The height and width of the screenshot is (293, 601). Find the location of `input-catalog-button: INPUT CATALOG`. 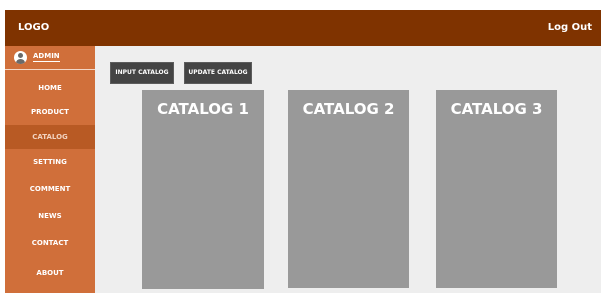

input-catalog-button: INPUT CATALOG is located at coordinates (142, 73).